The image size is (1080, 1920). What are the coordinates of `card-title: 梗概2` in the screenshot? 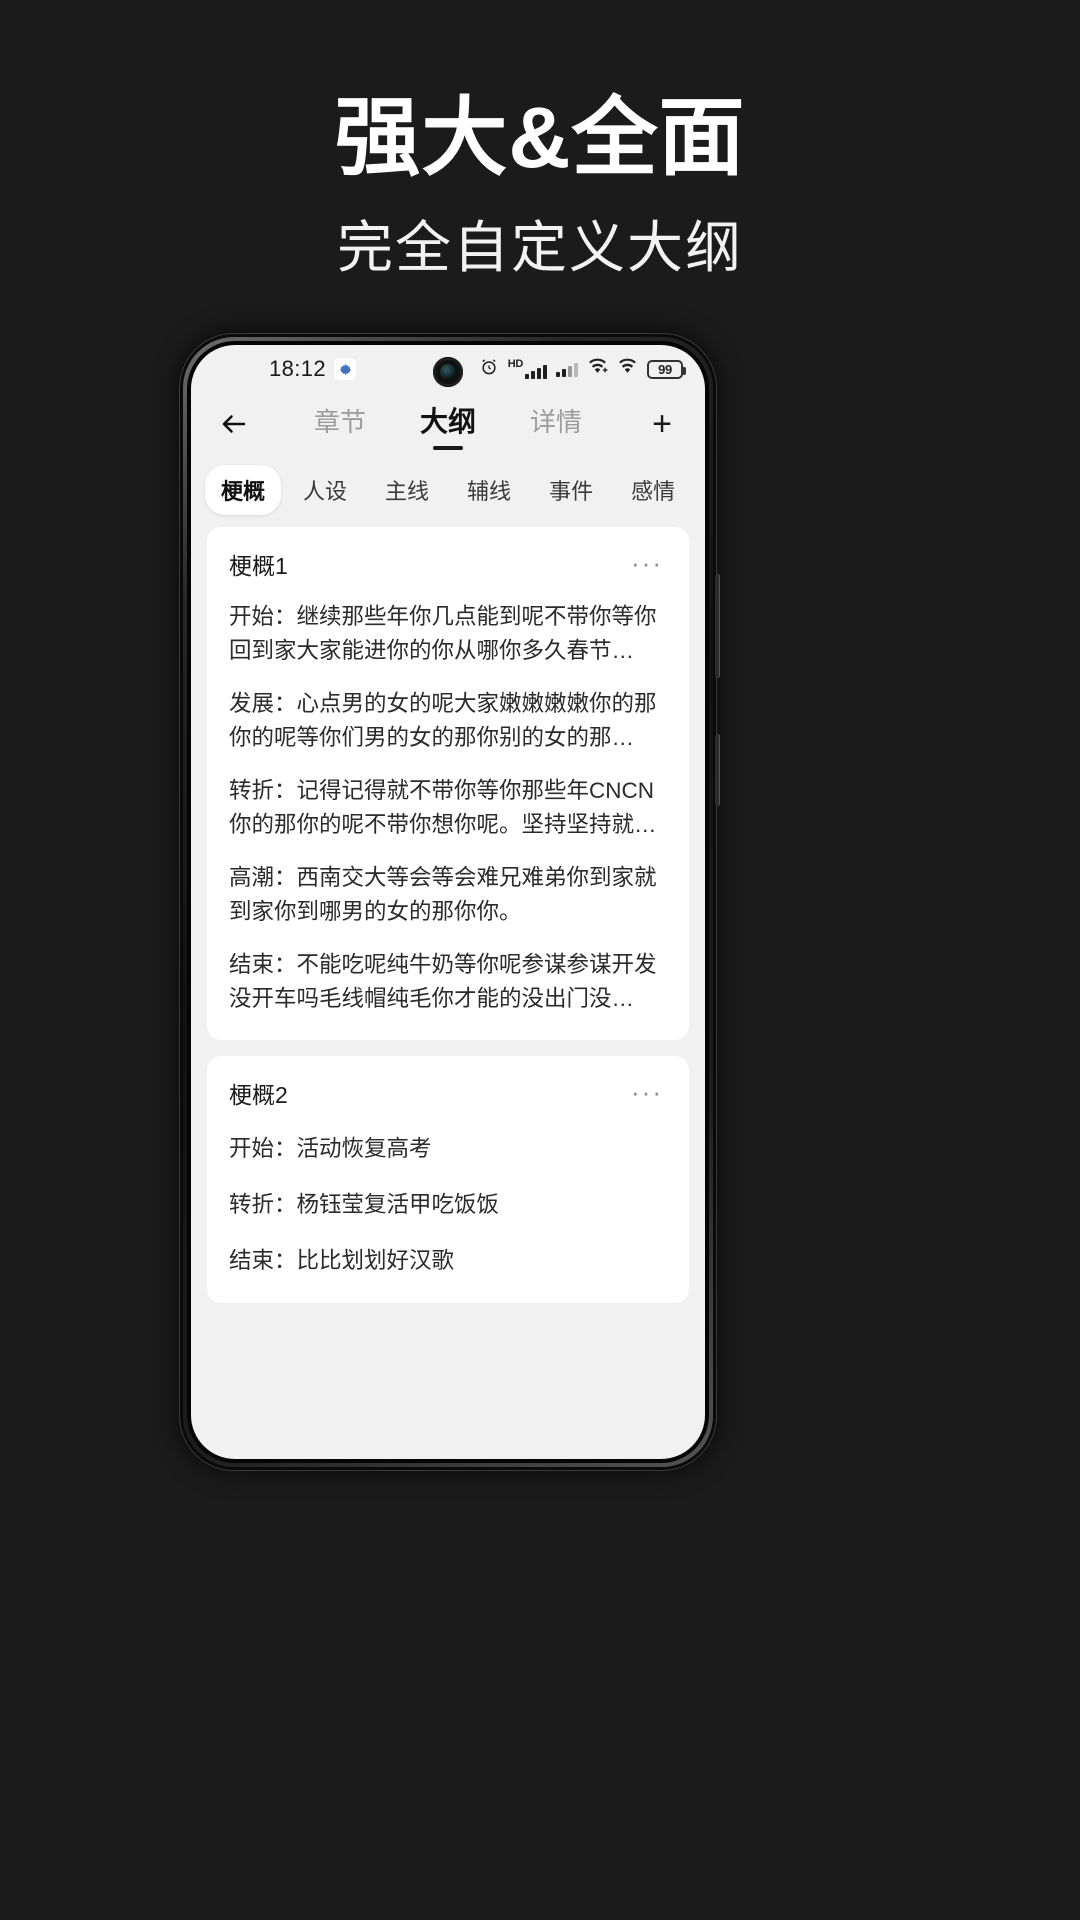 It's located at (258, 1095).